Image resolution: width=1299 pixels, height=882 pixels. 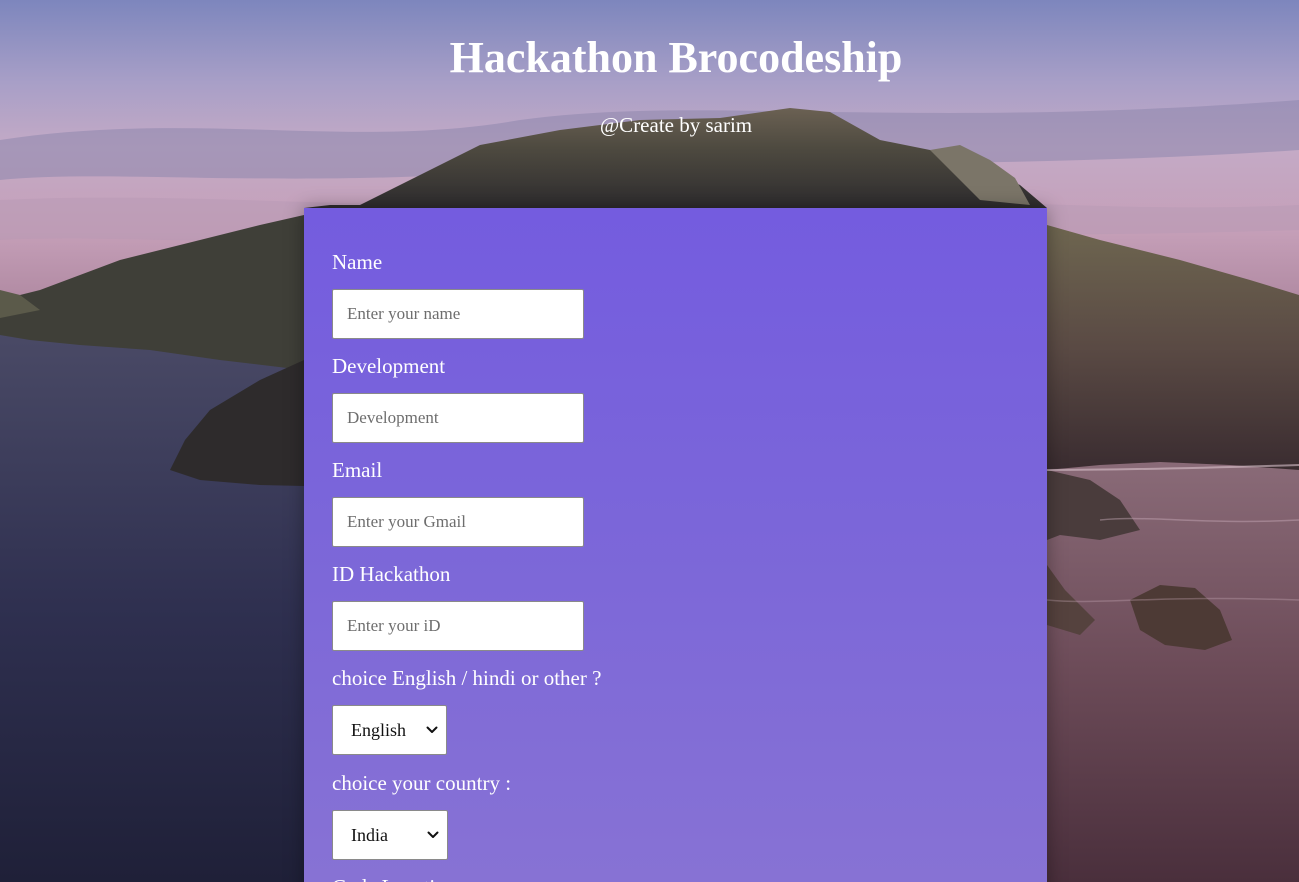 I want to click on development-label: Development, so click(x=389, y=366).